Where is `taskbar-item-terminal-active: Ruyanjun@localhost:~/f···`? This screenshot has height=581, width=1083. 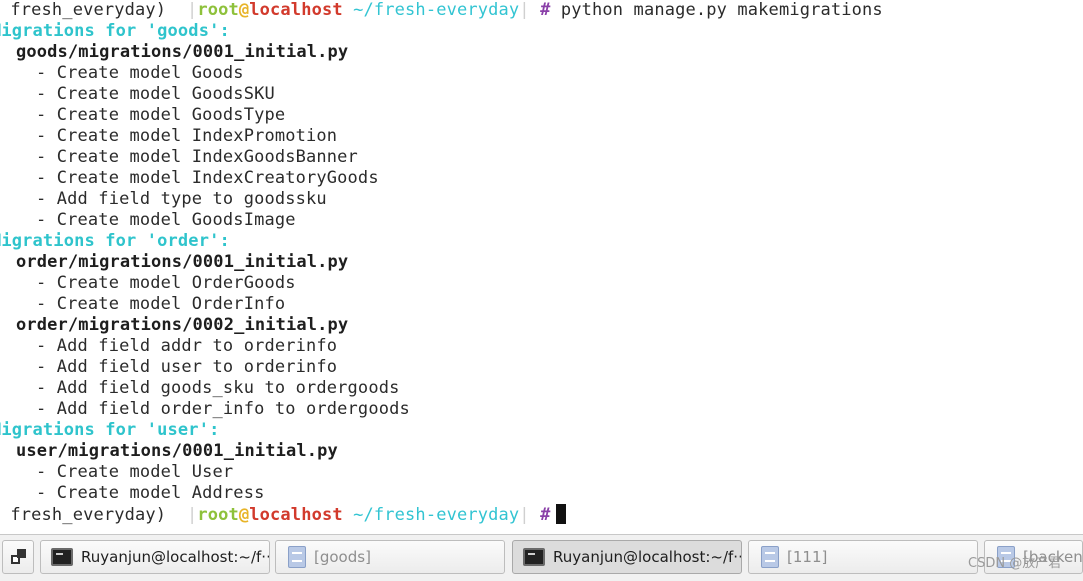
taskbar-item-terminal-active: Ruyanjun@localhost:~/f··· is located at coordinates (627, 557).